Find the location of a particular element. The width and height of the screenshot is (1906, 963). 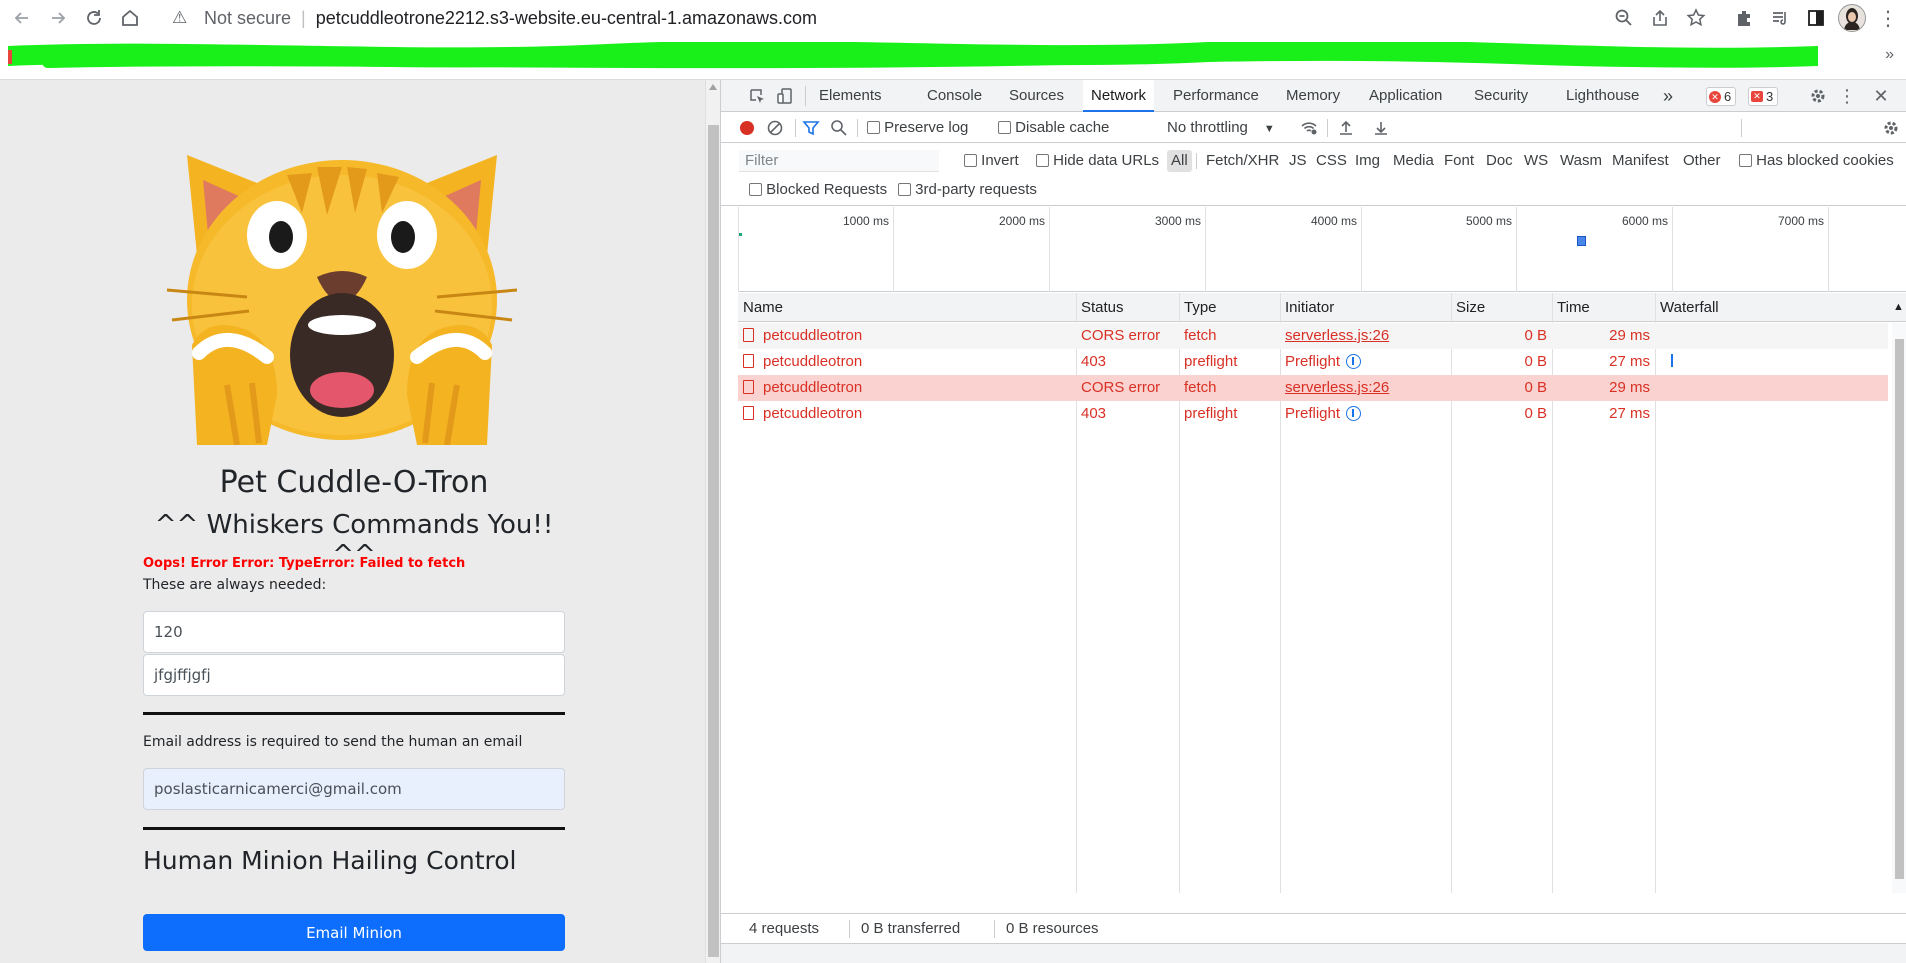

tab-sources: Sources is located at coordinates (1036, 96).